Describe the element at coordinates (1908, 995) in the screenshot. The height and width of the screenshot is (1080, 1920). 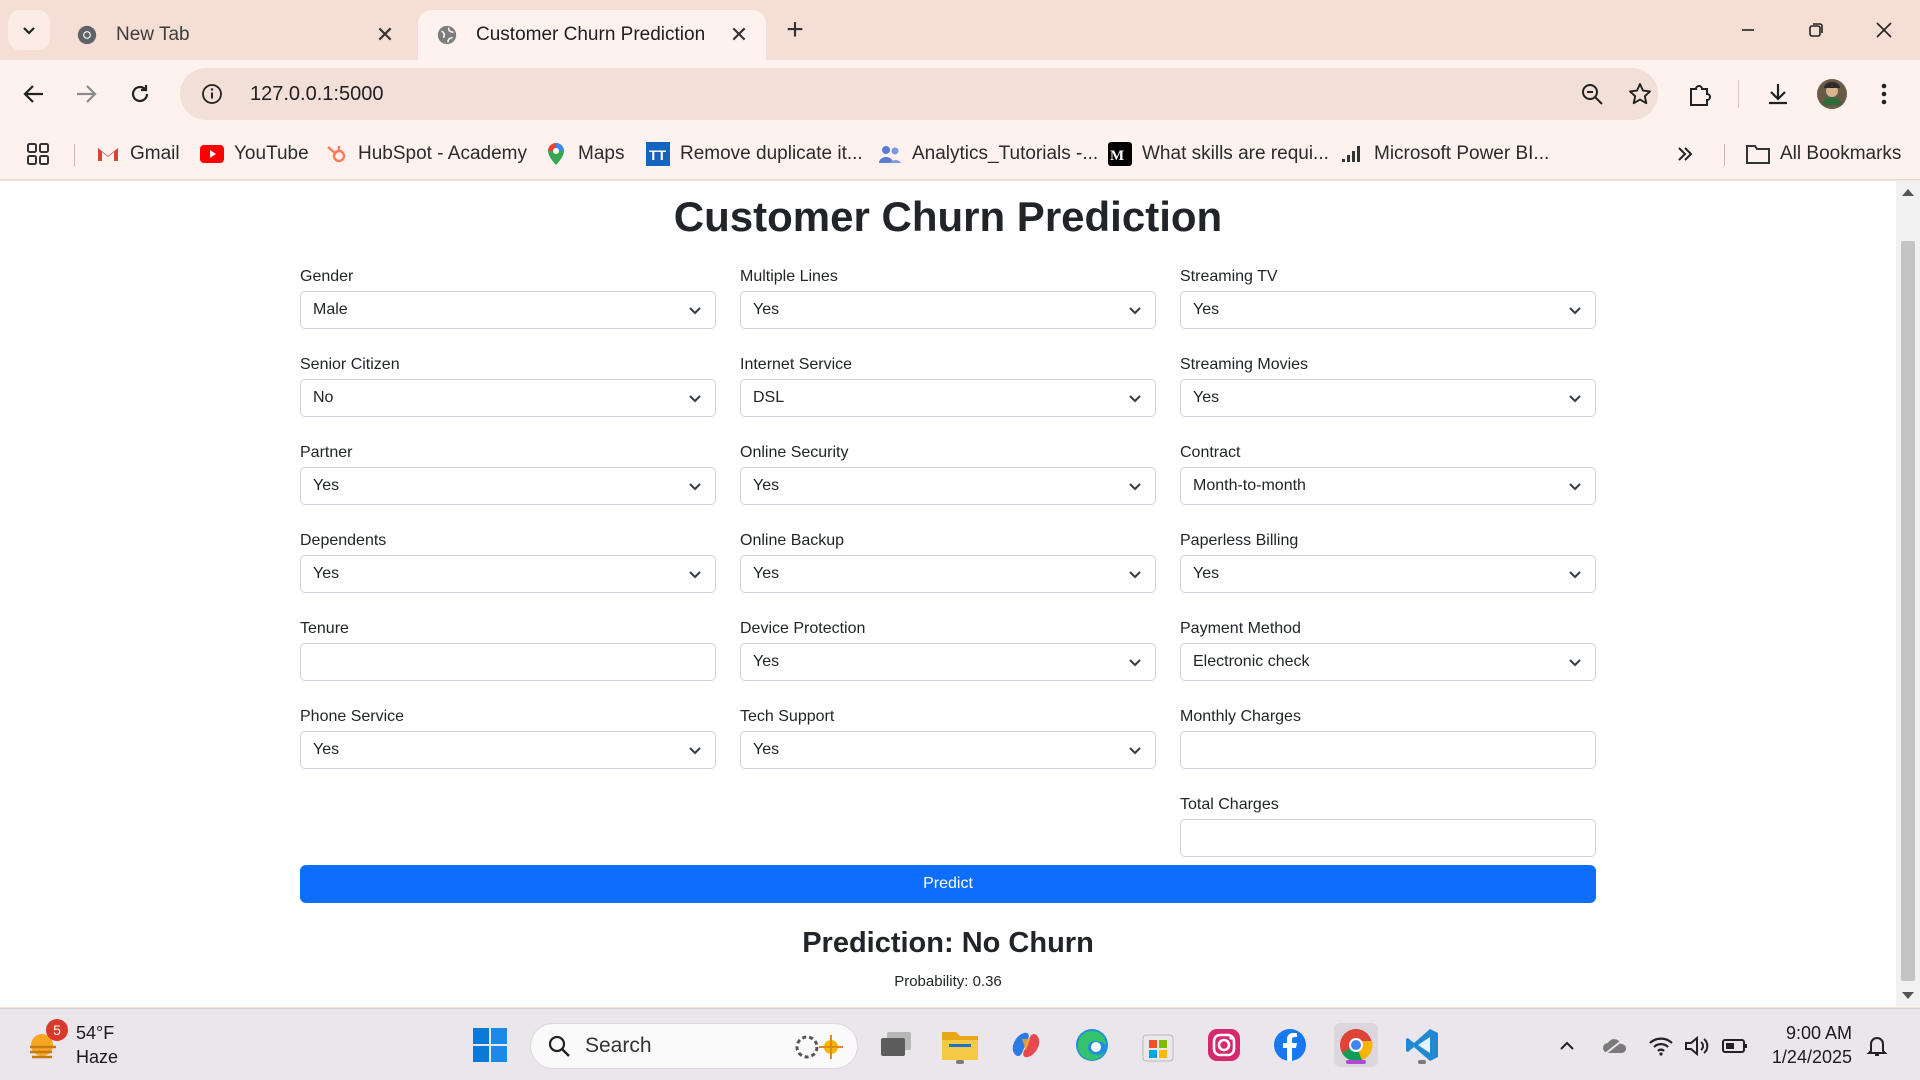
I see `scroll-down-arrow-icon` at that location.